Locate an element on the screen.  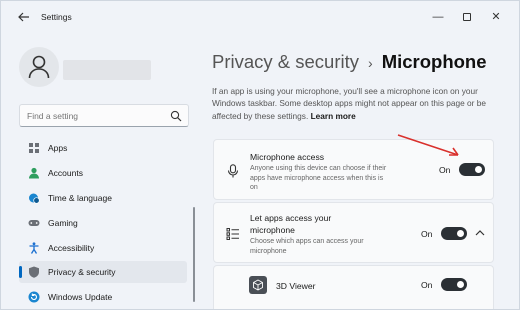
3d-viewer-toggle is located at coordinates (454, 284).